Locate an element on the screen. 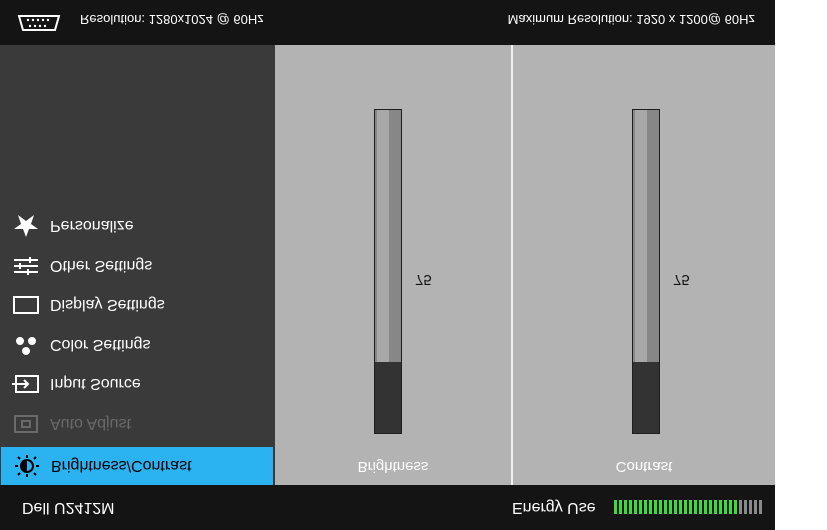  contrast-level-fill is located at coordinates (646, 397).